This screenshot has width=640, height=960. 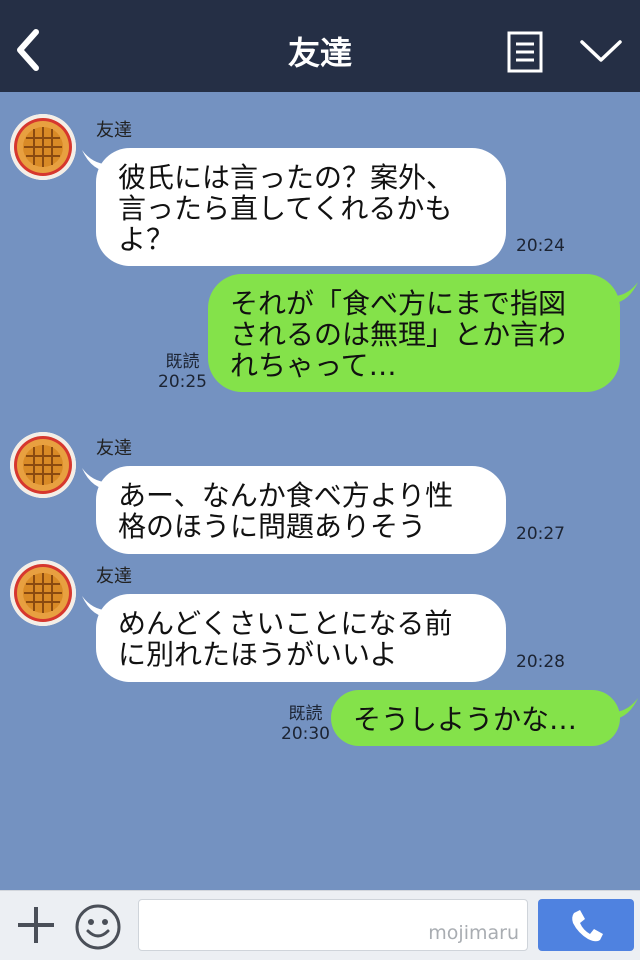 I want to click on message-time: 20:30, so click(x=305, y=734).